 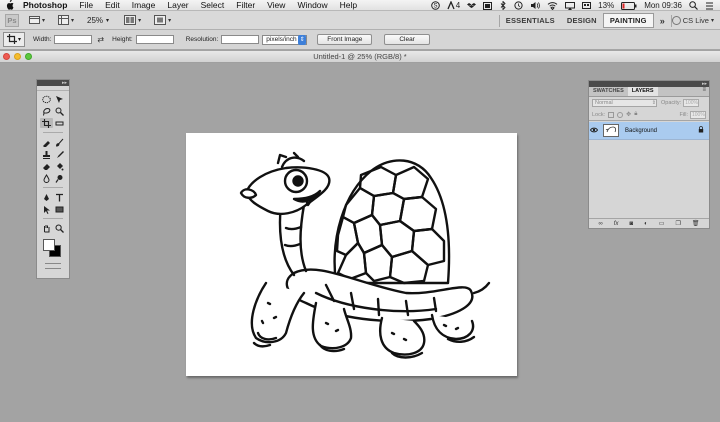 What do you see at coordinates (601, 224) in the screenshot?
I see `link-layers-icon: ∞` at bounding box center [601, 224].